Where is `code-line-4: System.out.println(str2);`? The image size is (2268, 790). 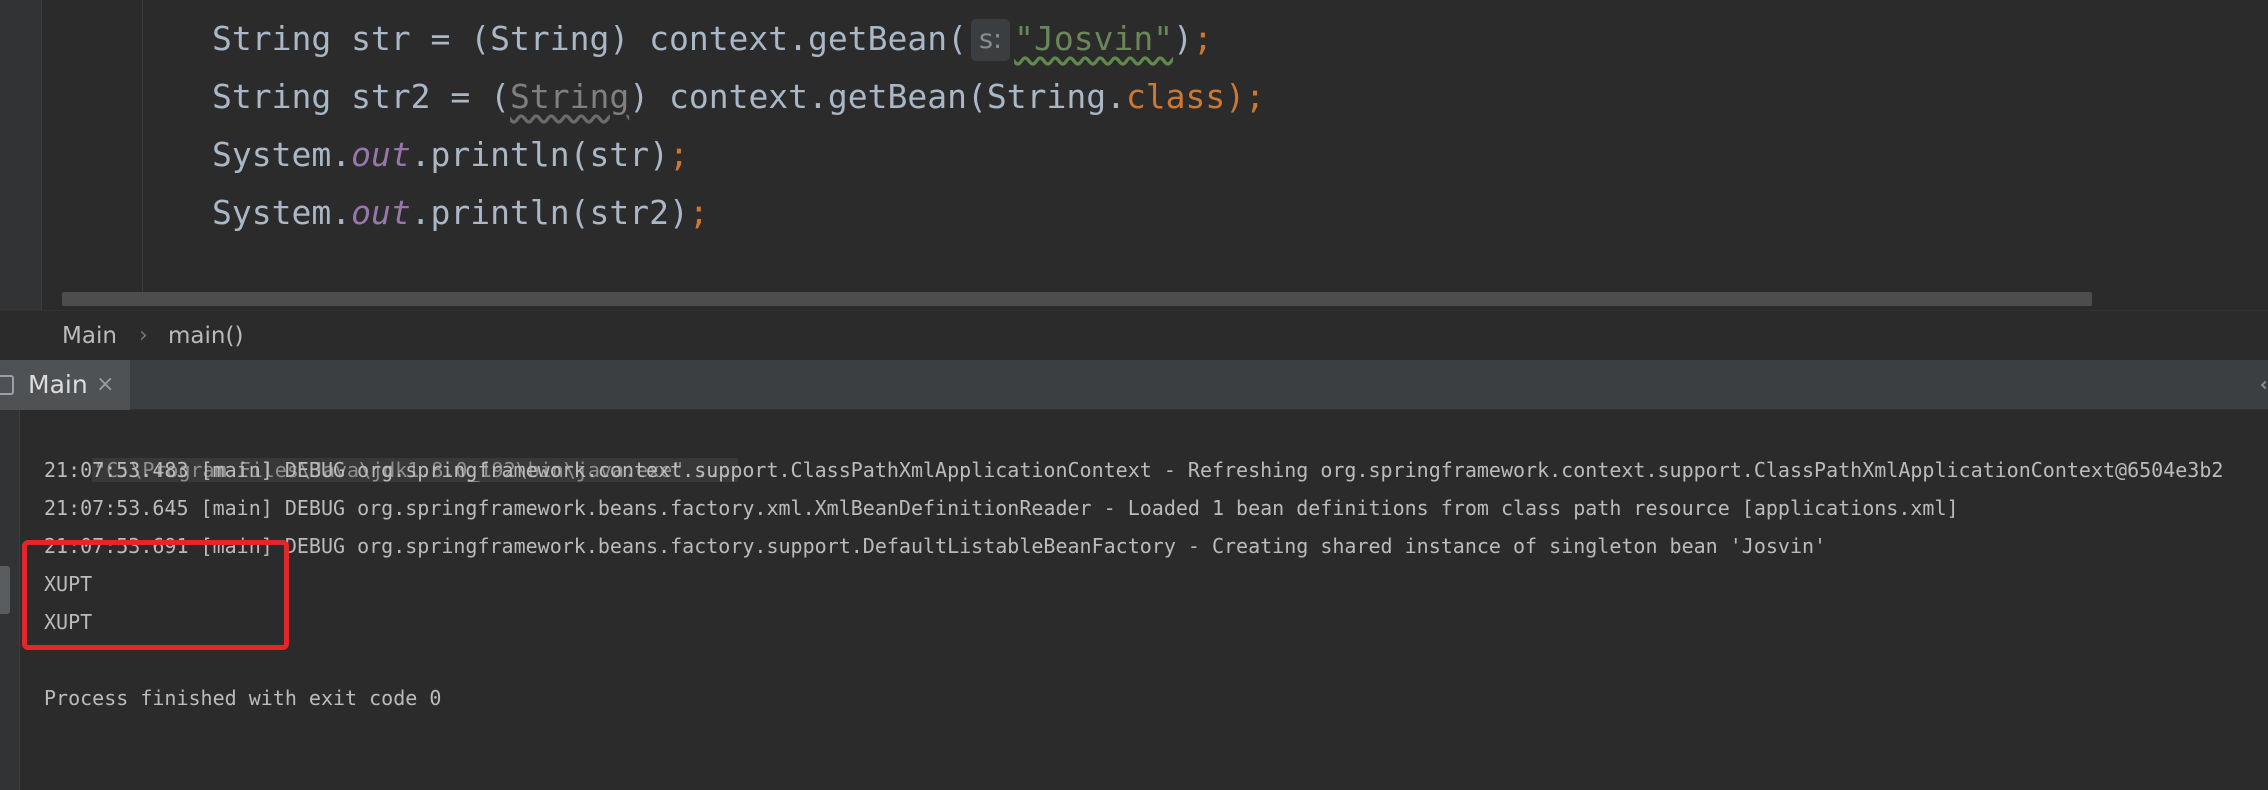 code-line-4: System.out.println(str2); is located at coordinates (460, 213).